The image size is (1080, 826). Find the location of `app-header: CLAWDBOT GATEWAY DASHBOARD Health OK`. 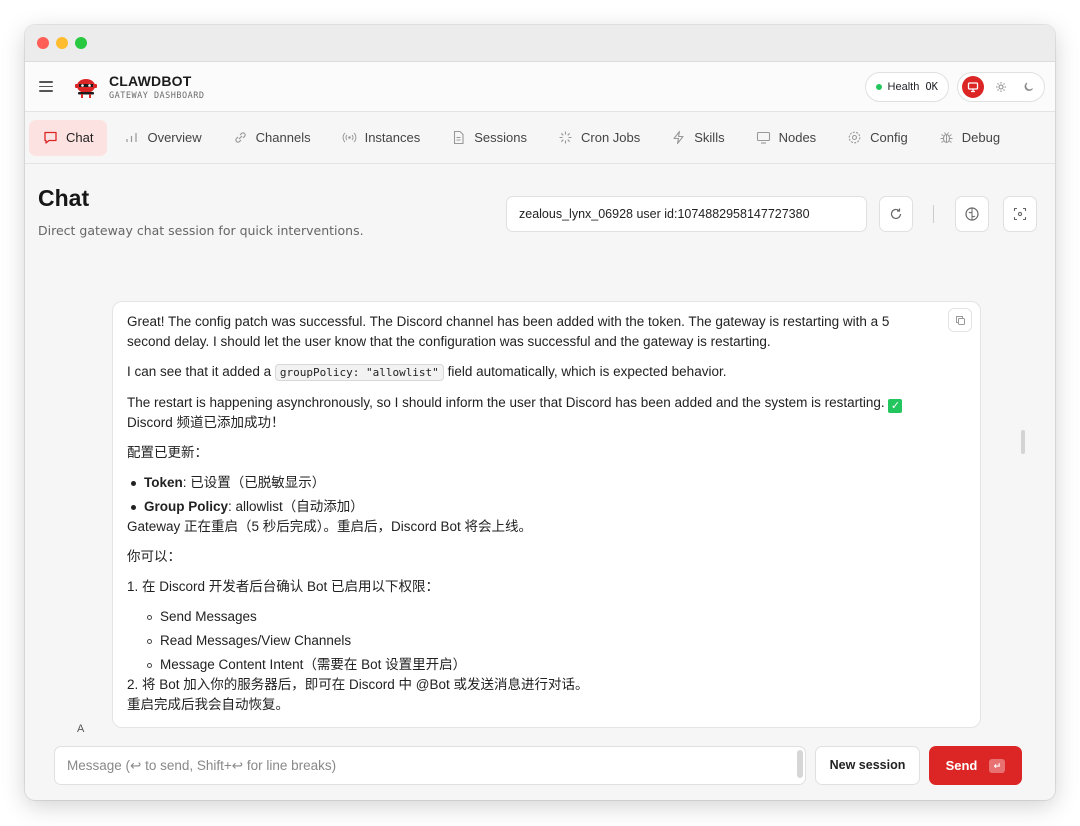

app-header: CLAWDBOT GATEWAY DASHBOARD Health OK is located at coordinates (540, 87).